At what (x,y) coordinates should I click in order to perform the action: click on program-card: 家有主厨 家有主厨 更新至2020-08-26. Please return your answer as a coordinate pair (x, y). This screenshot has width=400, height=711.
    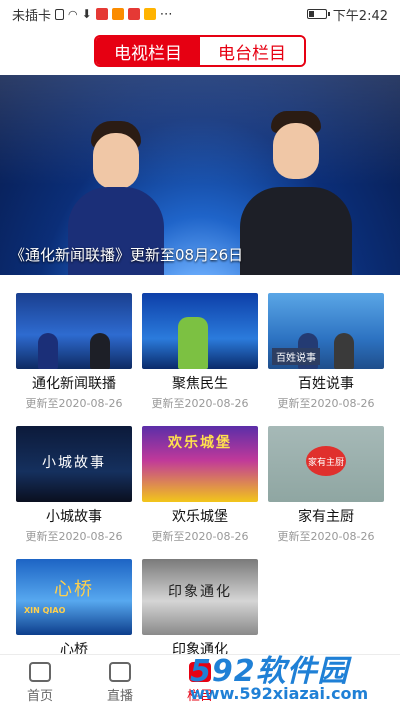
    Looking at the image, I should click on (326, 485).